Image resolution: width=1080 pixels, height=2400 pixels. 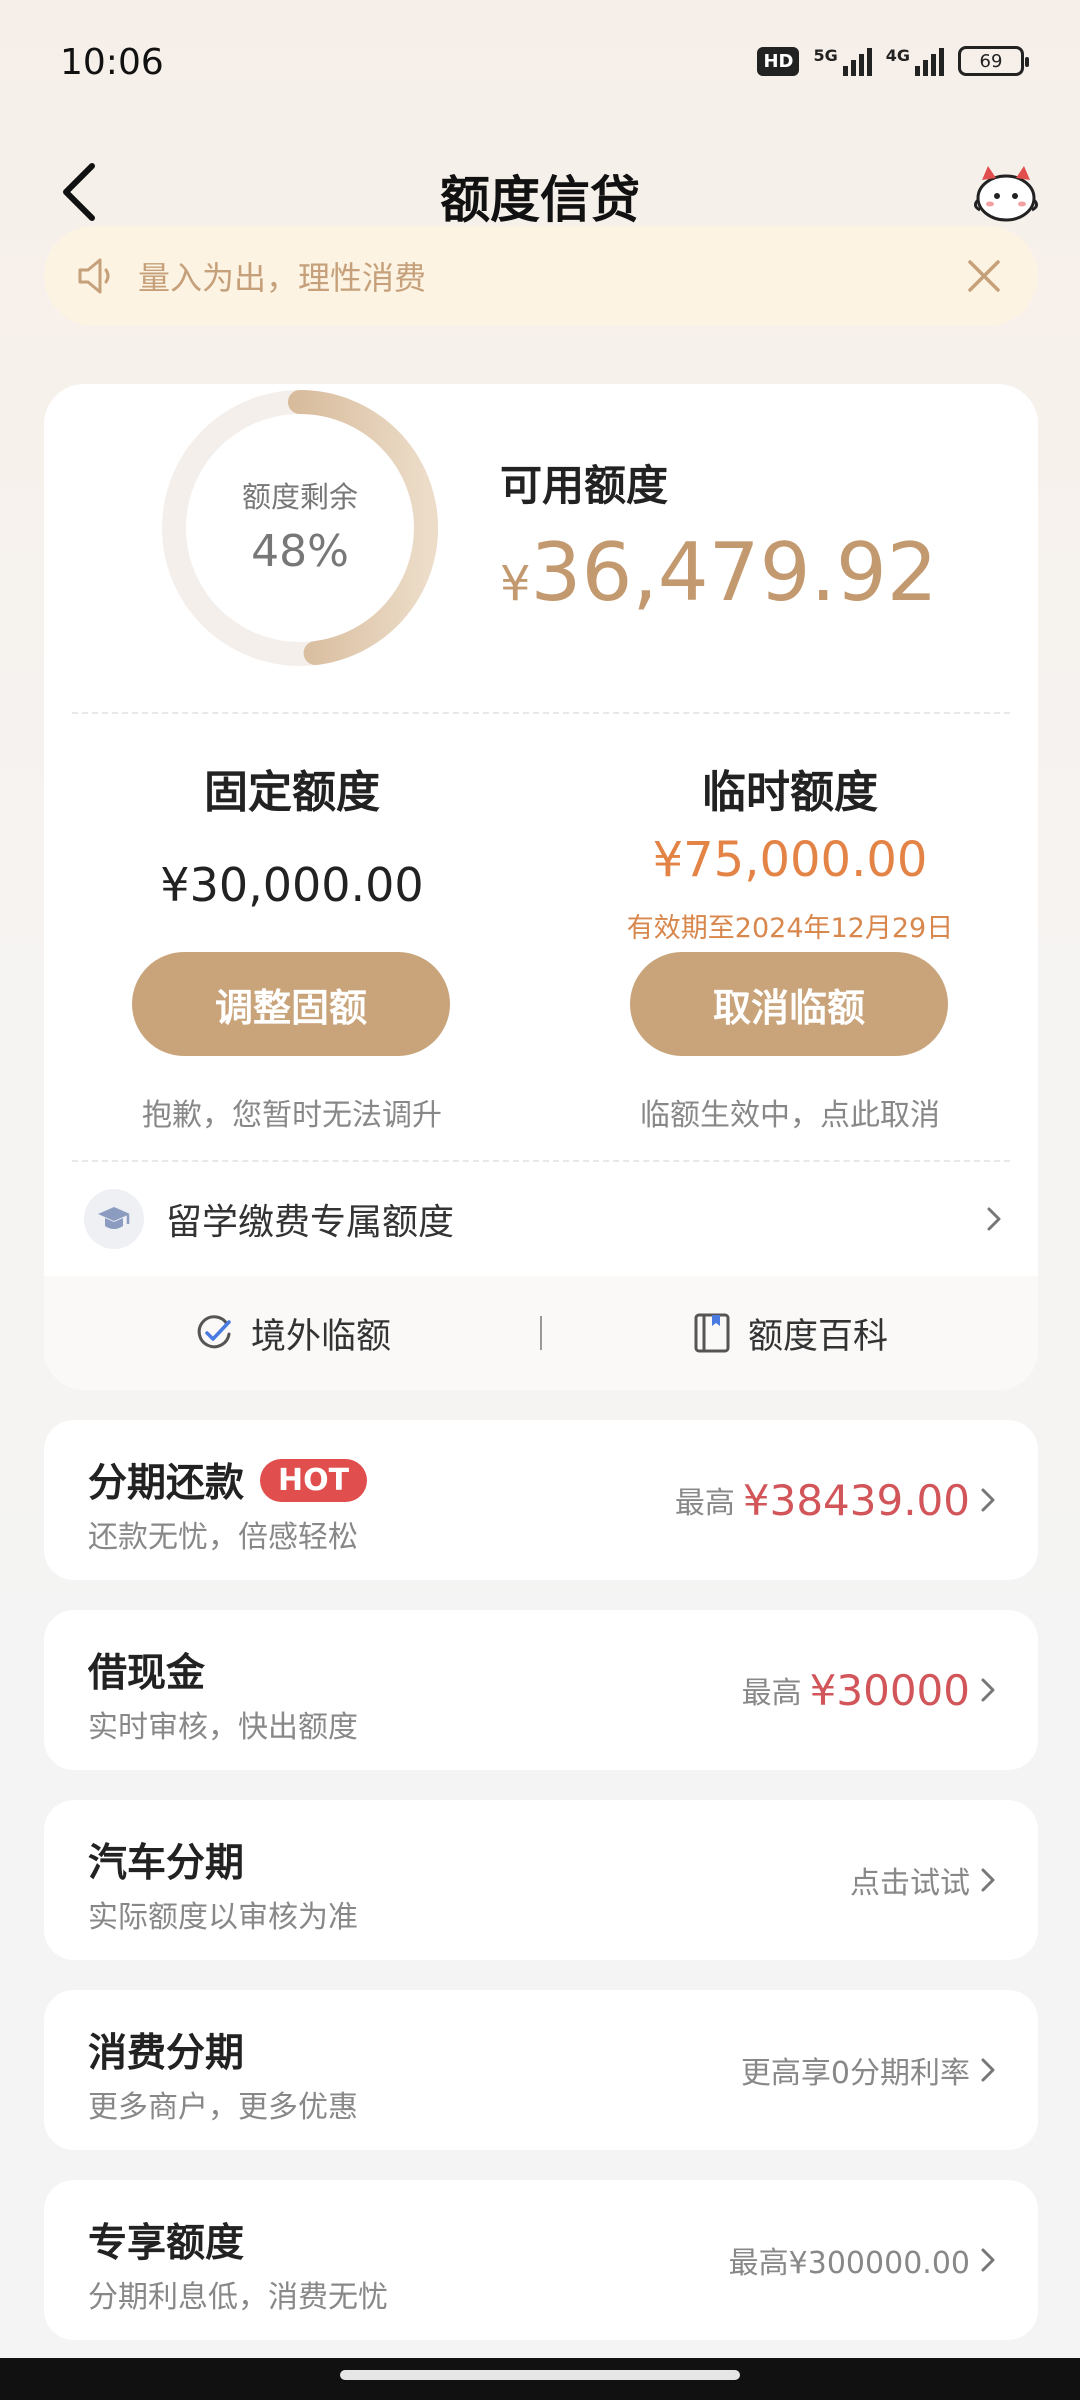 I want to click on available-amount-value: 36,479.92, so click(x=734, y=572).